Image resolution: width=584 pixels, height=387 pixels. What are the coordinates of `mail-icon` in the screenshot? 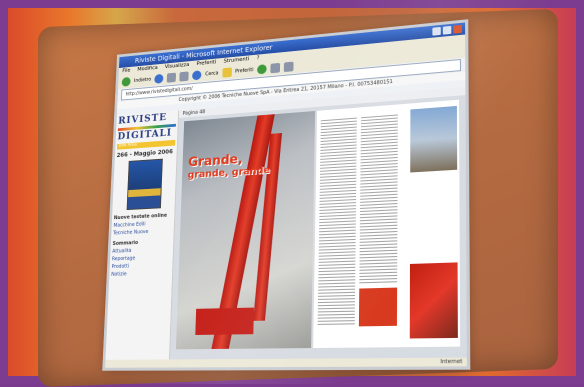 It's located at (275, 68).